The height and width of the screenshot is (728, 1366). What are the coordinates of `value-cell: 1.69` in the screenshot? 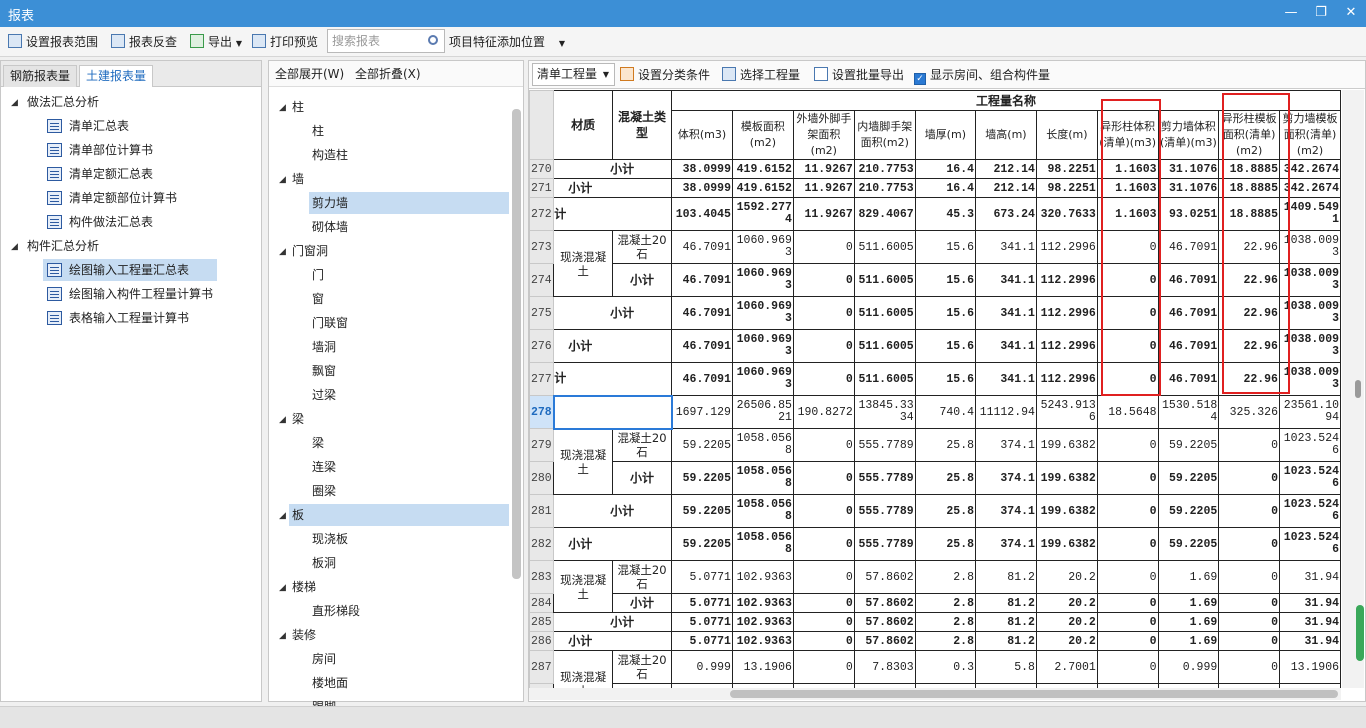 It's located at (1188, 603).